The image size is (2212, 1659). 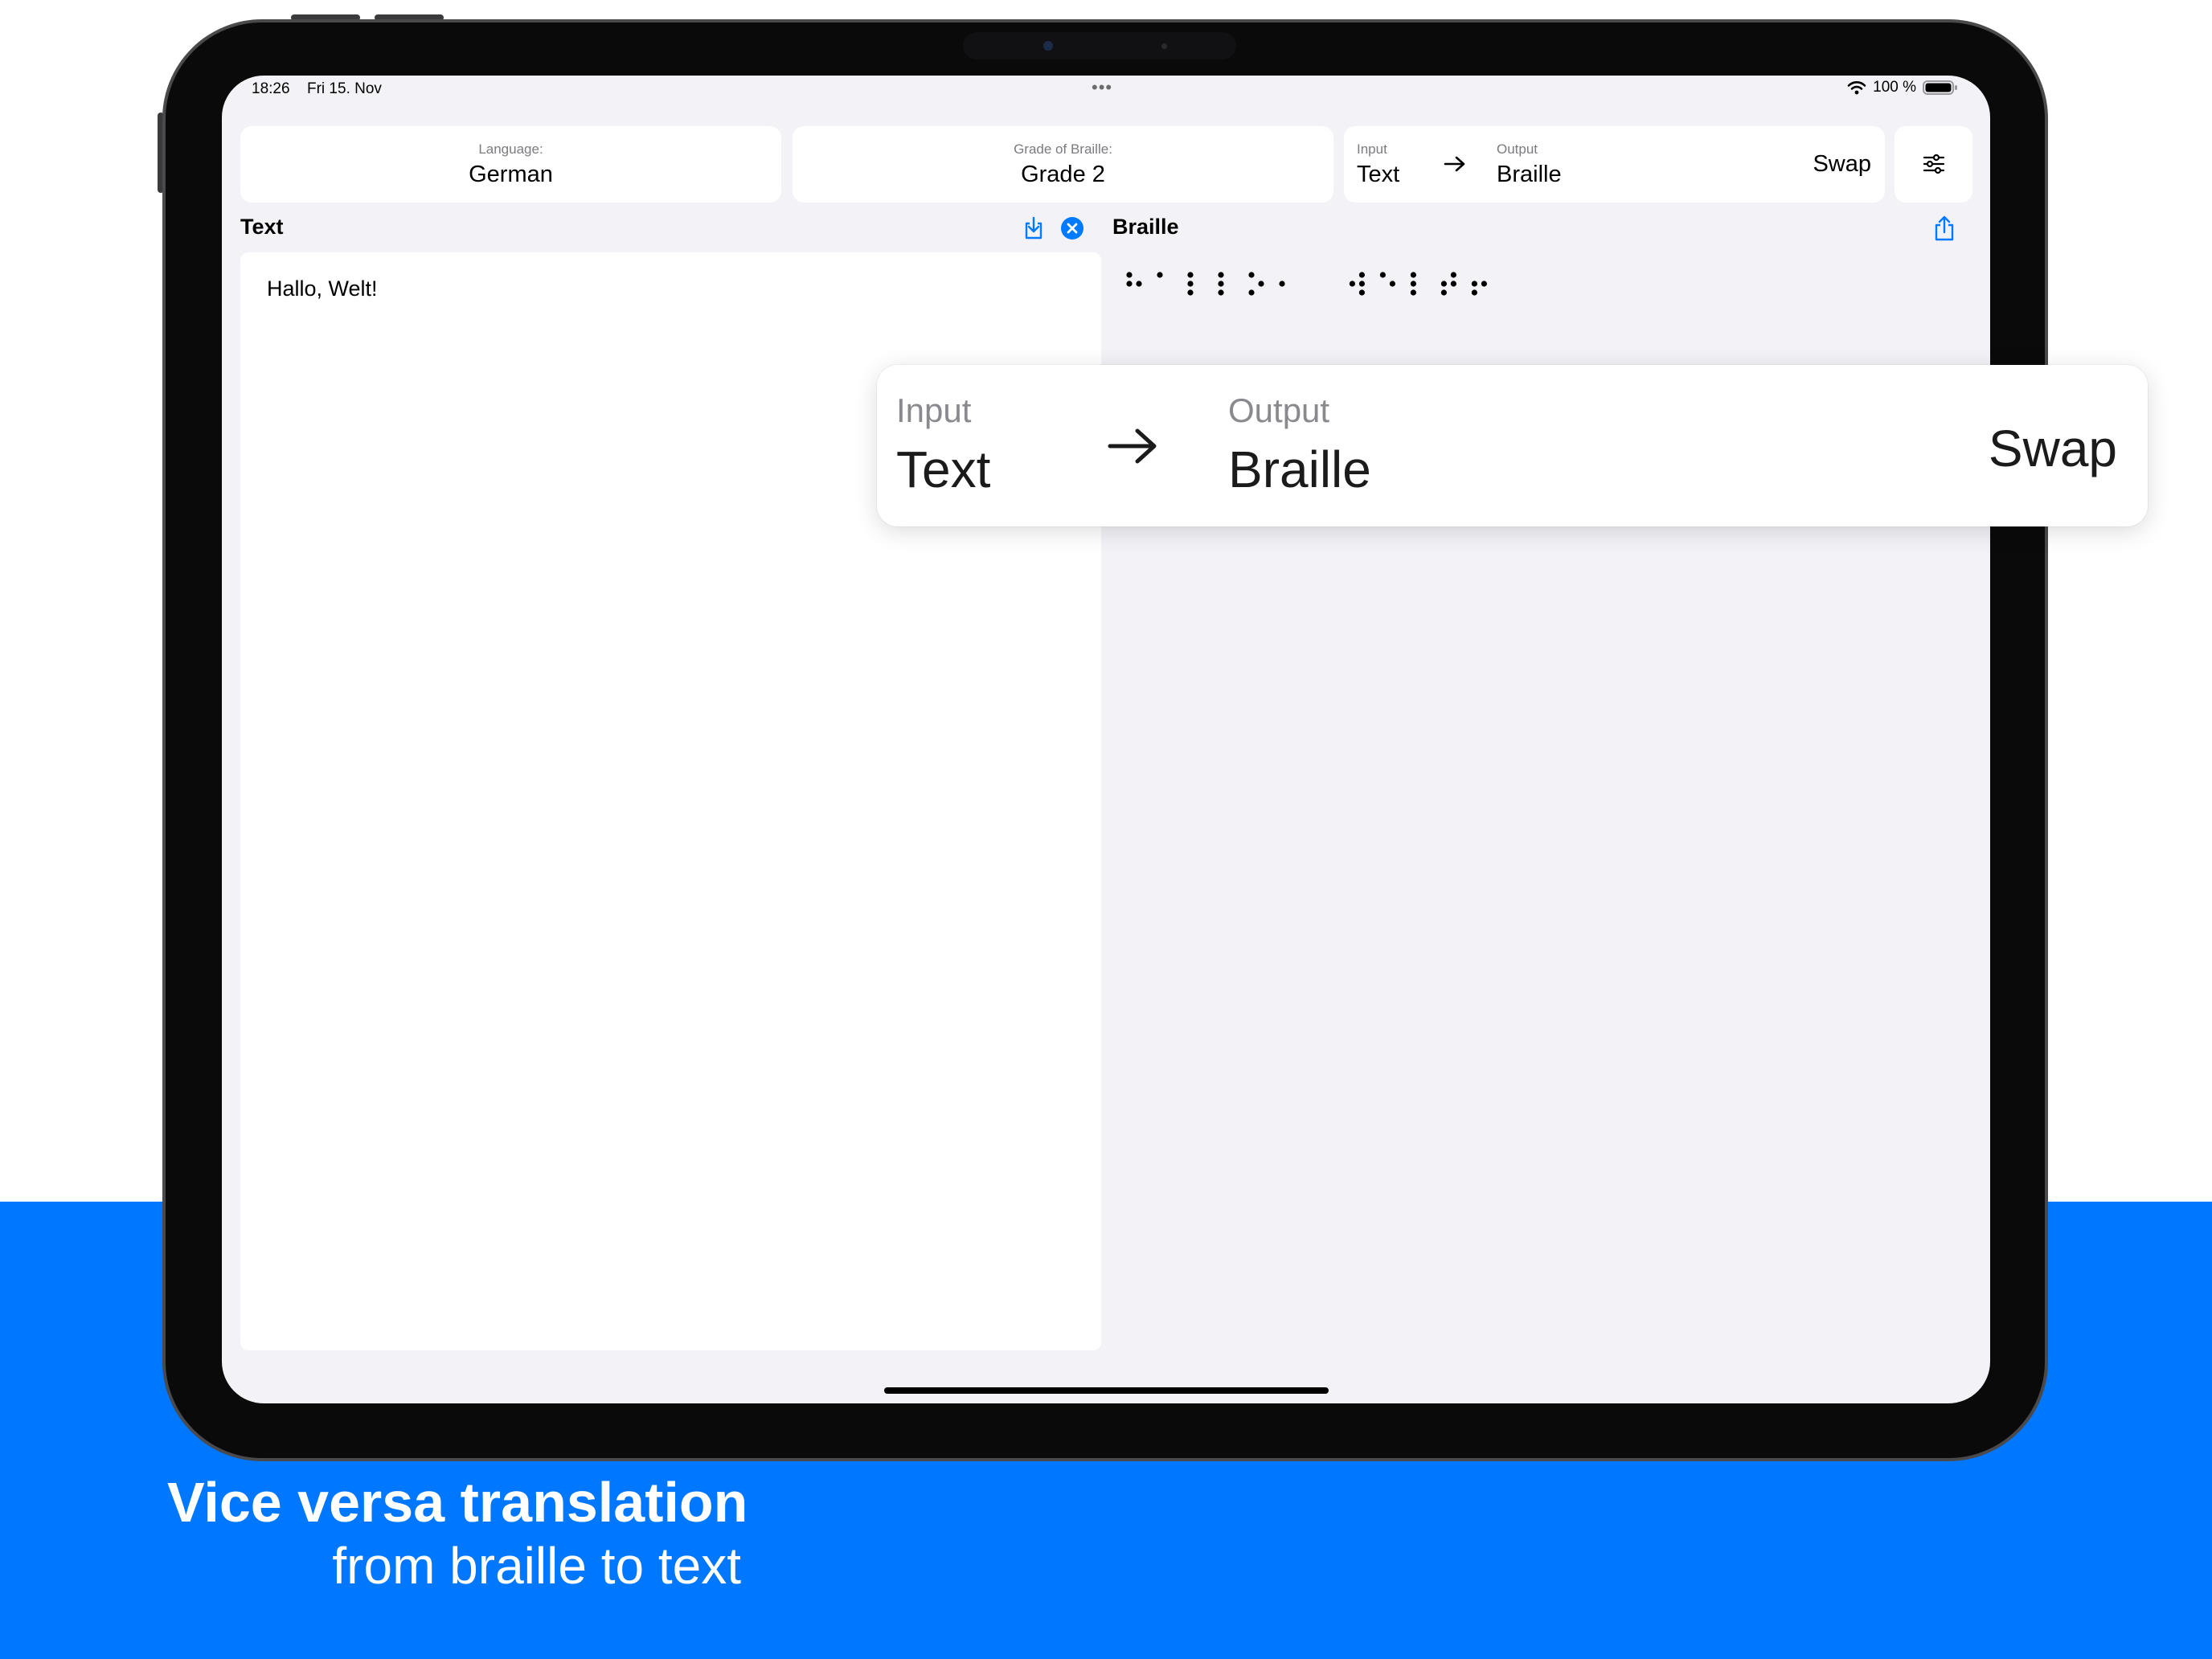 What do you see at coordinates (510, 149) in the screenshot?
I see `language-label: Language:` at bounding box center [510, 149].